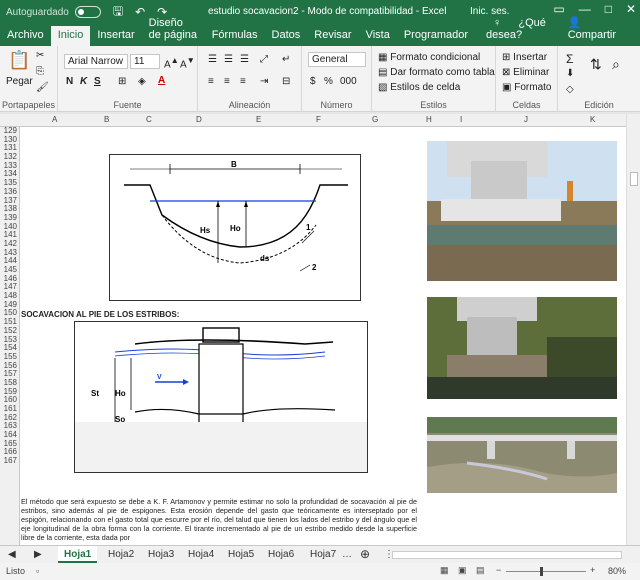 The height and width of the screenshot is (580, 640). What do you see at coordinates (462, 570) in the screenshot?
I see `page-layout-icon: ▣` at bounding box center [462, 570].